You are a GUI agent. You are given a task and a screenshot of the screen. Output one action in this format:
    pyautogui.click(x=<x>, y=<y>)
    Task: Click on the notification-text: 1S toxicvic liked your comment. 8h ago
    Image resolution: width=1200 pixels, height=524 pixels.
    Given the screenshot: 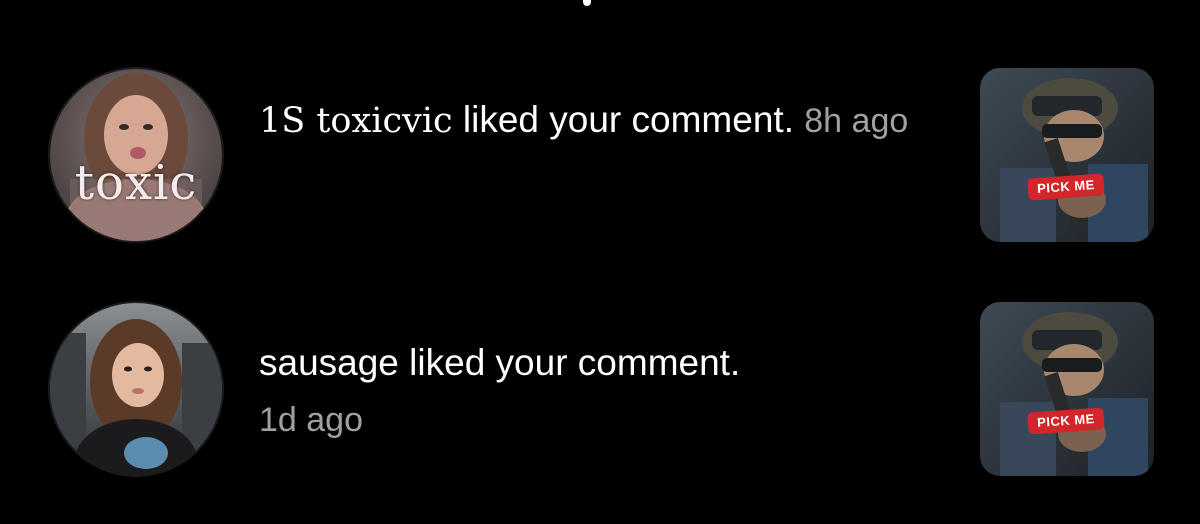 What is the action you would take?
    pyautogui.click(x=599, y=120)
    